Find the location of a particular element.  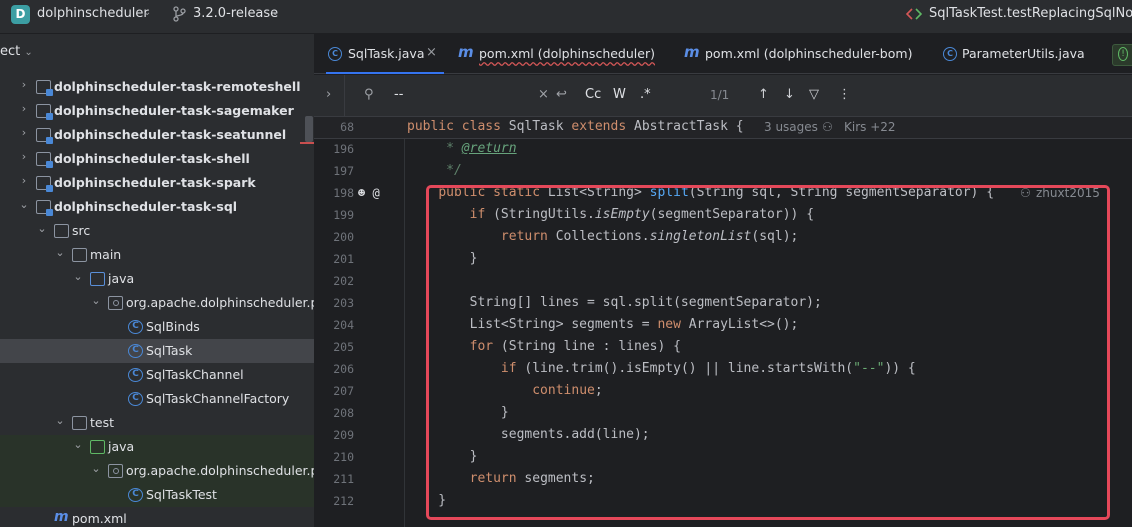

line-number: 68 is located at coordinates (347, 127).